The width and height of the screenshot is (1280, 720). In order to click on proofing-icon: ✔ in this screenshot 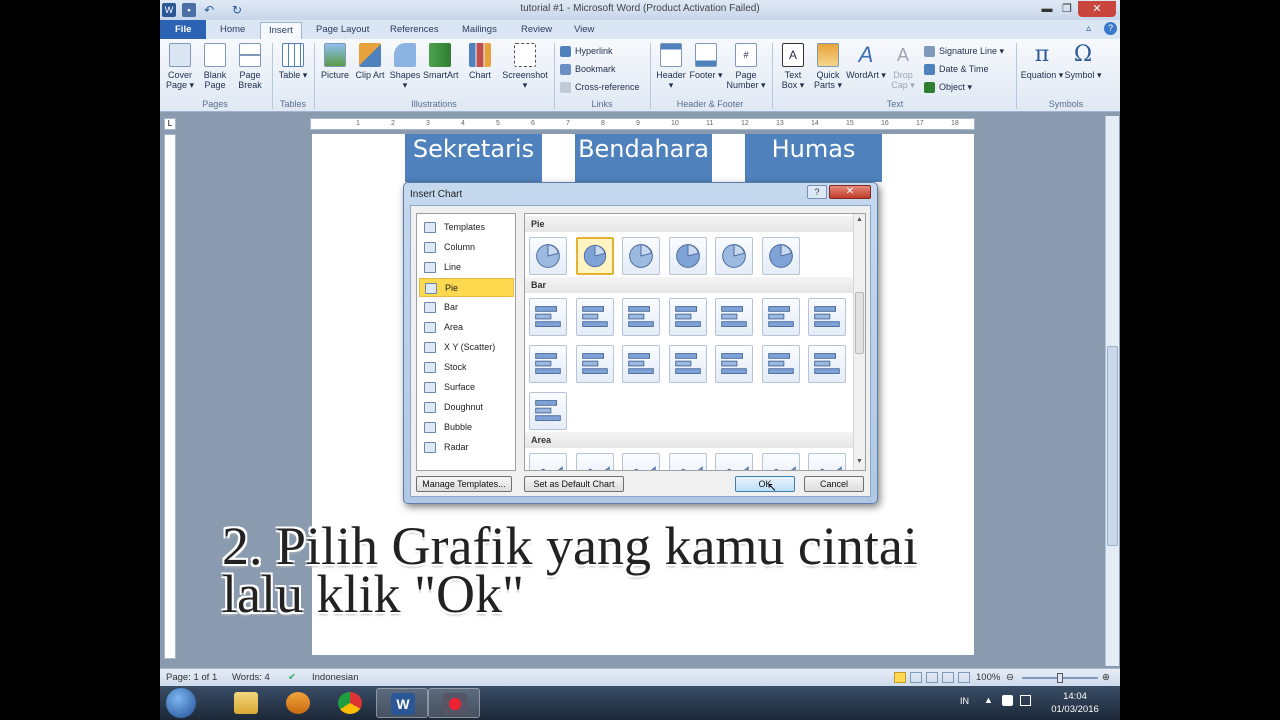, I will do `click(292, 677)`.